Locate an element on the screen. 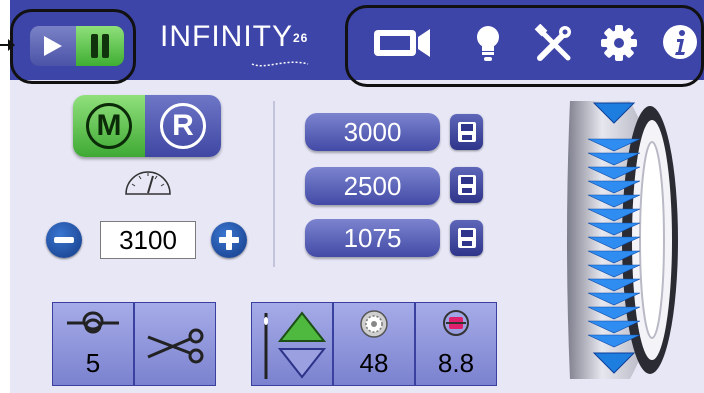  thread-spool-tile: 8.8 is located at coordinates (456, 344).